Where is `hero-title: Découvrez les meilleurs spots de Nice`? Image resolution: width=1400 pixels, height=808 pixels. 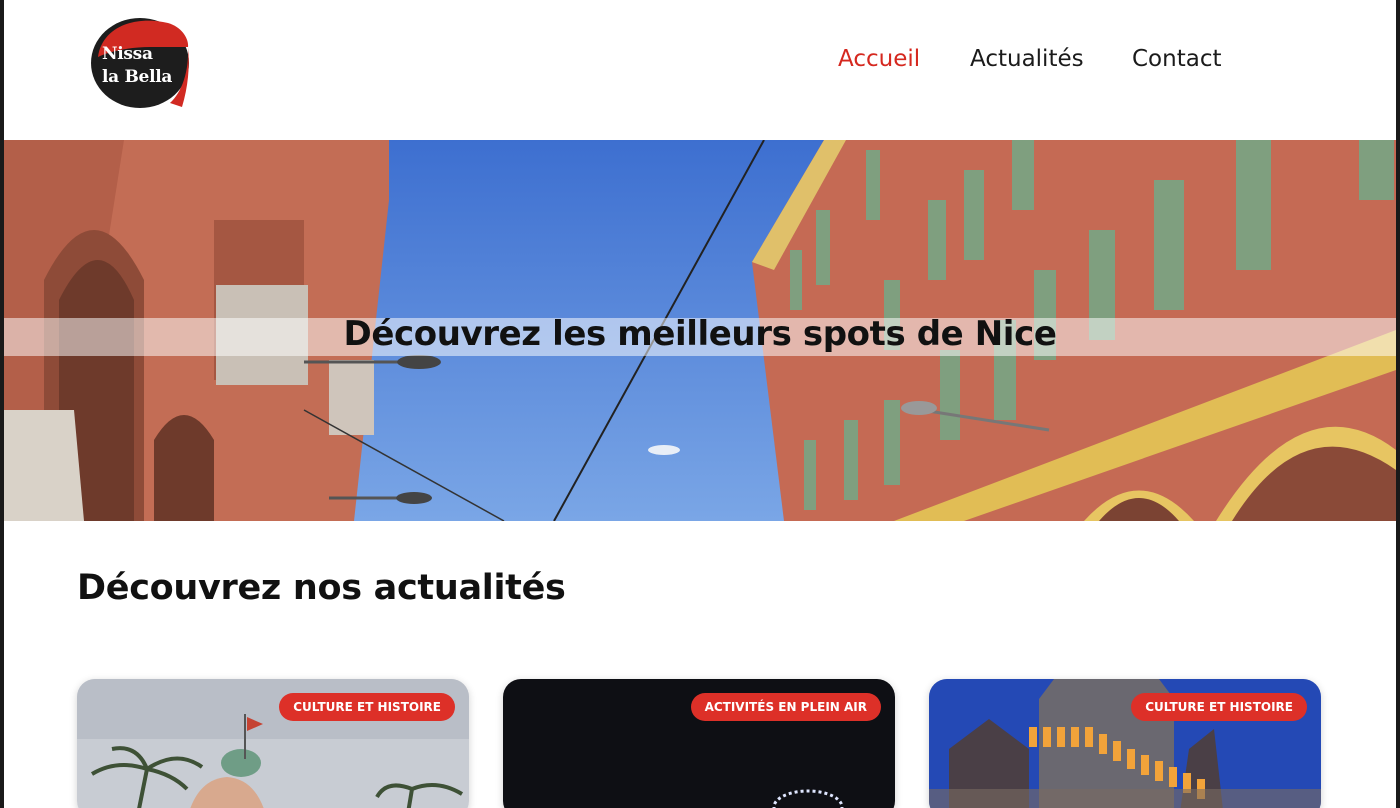
hero-title: Découvrez les meilleurs spots de Nice is located at coordinates (700, 334).